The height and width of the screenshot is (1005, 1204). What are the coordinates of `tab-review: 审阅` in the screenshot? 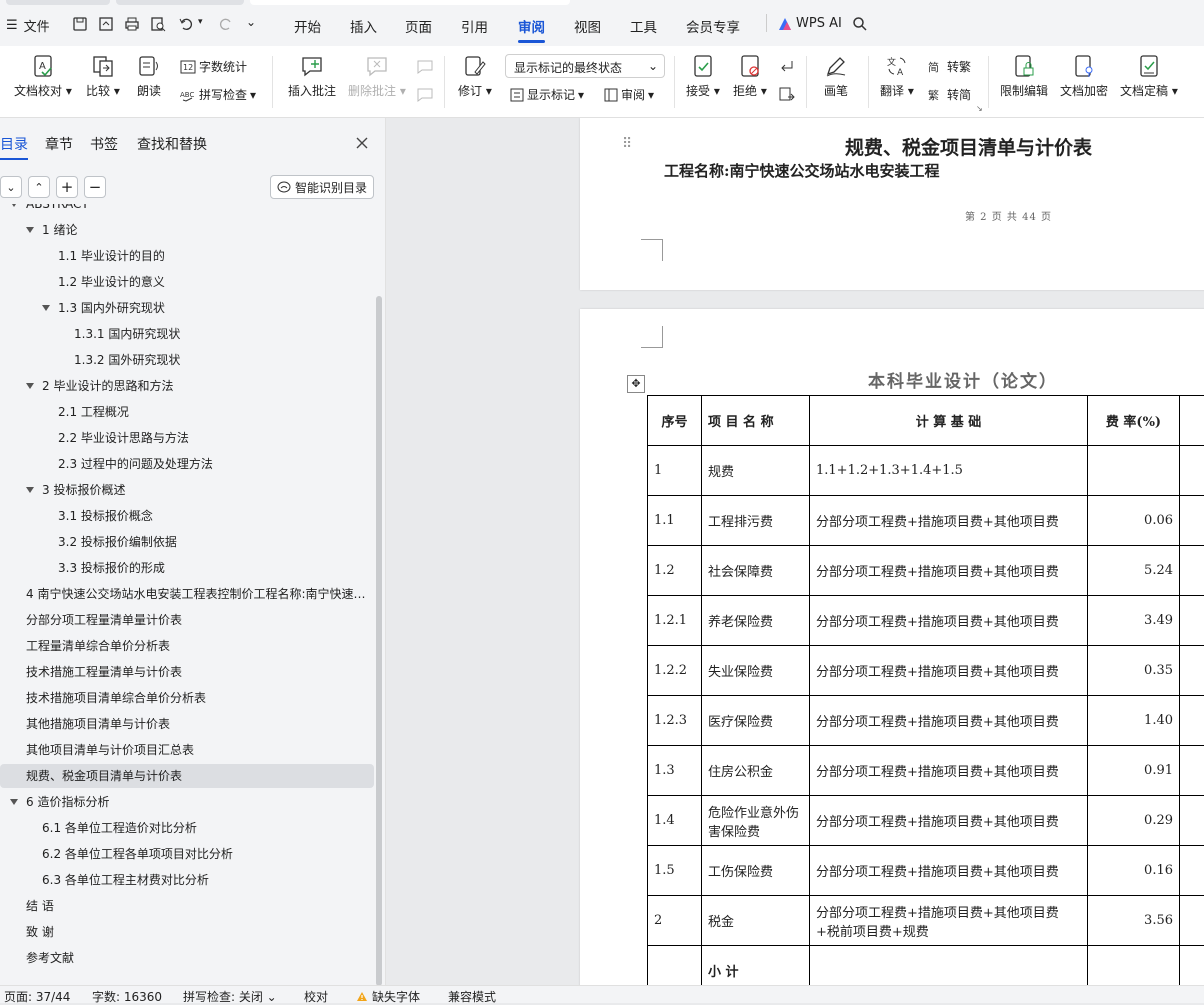 It's located at (531, 26).